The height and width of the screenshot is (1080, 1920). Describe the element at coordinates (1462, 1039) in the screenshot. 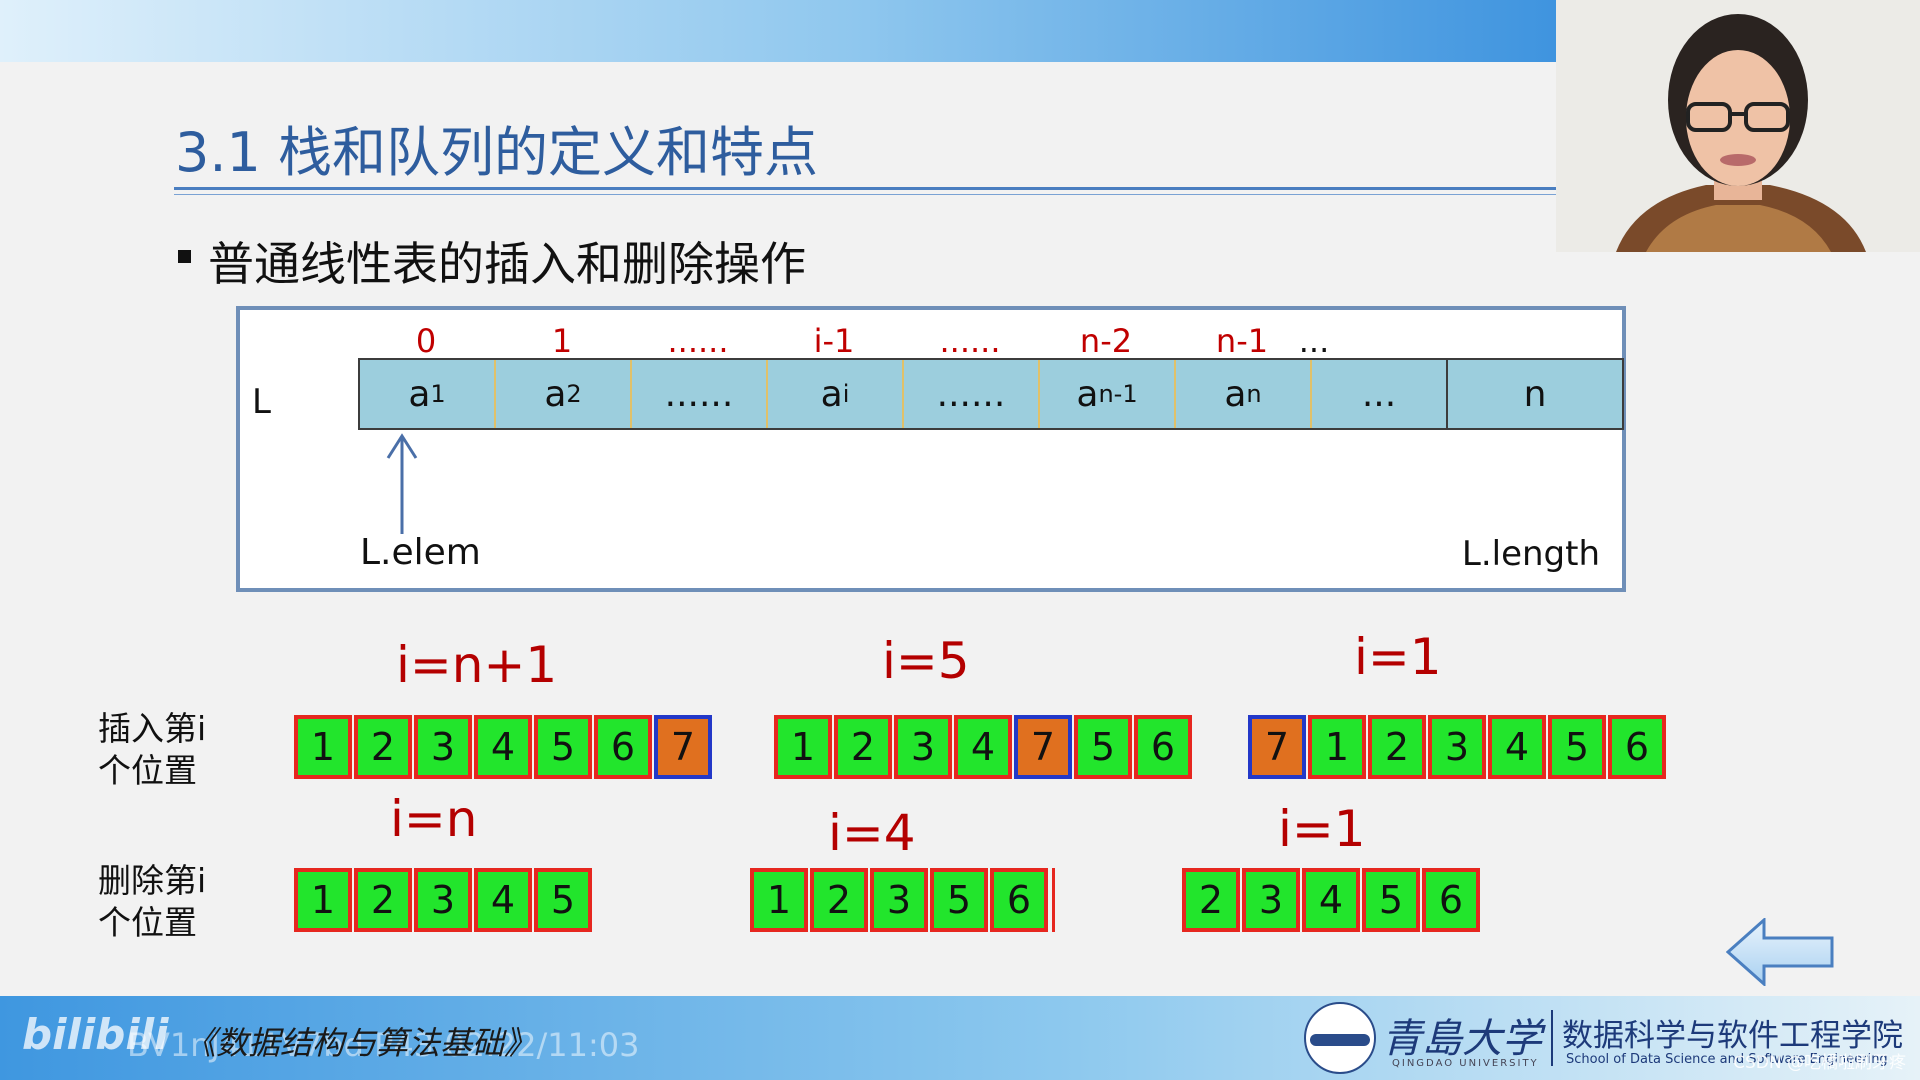

I see `university-name: 青島大学` at that location.